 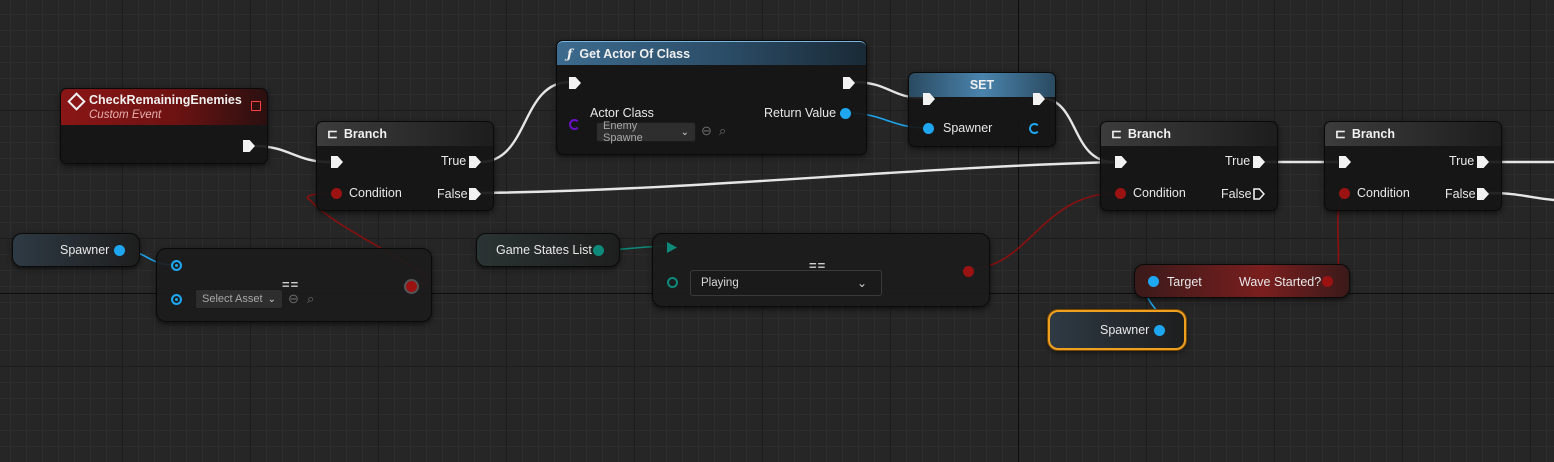 What do you see at coordinates (1483, 194) in the screenshot?
I see `branch3-false-pin` at bounding box center [1483, 194].